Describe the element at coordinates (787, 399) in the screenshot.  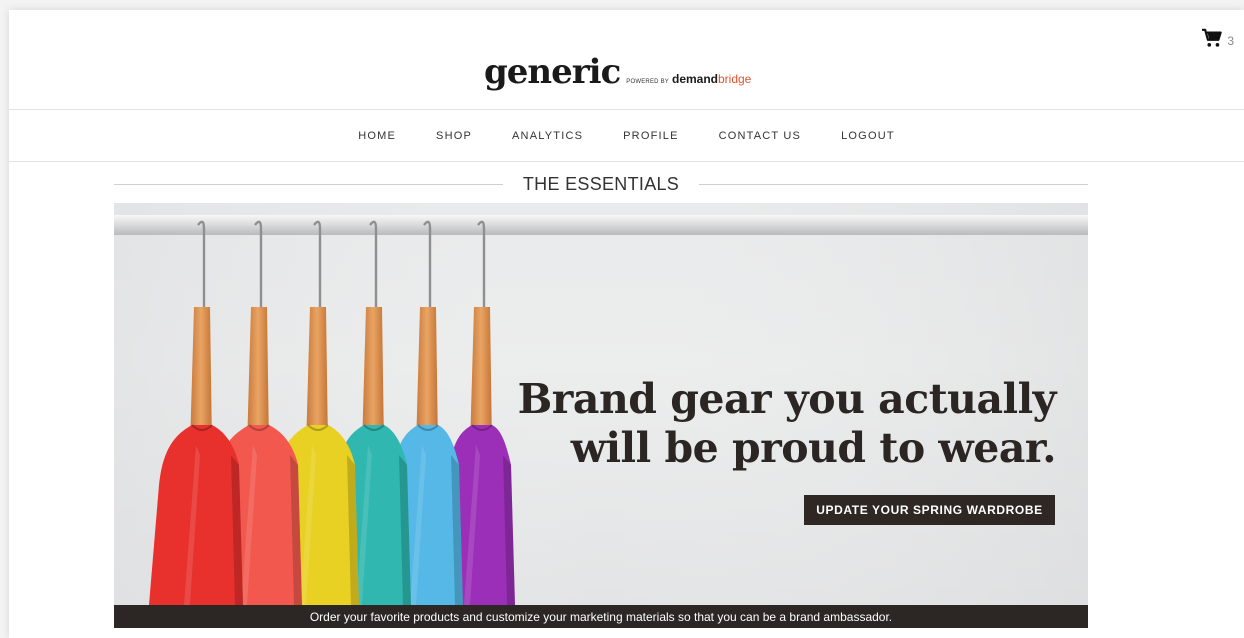
I see `hero-headline-line1: Brand gear you actually` at that location.